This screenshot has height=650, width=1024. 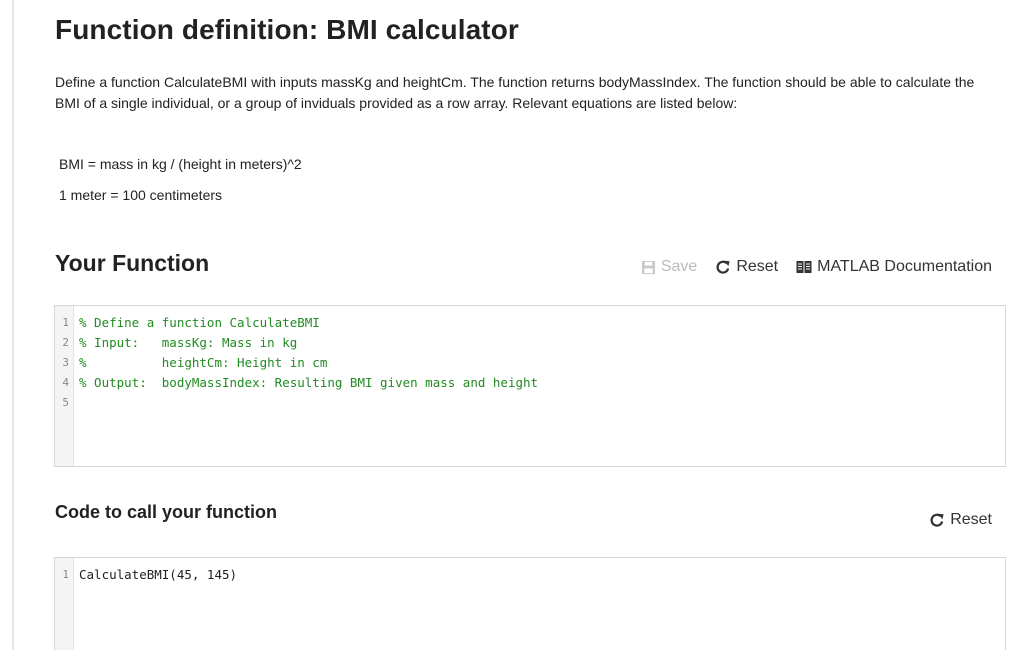 I want to click on page-title: Function definition: BMI calculator, so click(x=287, y=29).